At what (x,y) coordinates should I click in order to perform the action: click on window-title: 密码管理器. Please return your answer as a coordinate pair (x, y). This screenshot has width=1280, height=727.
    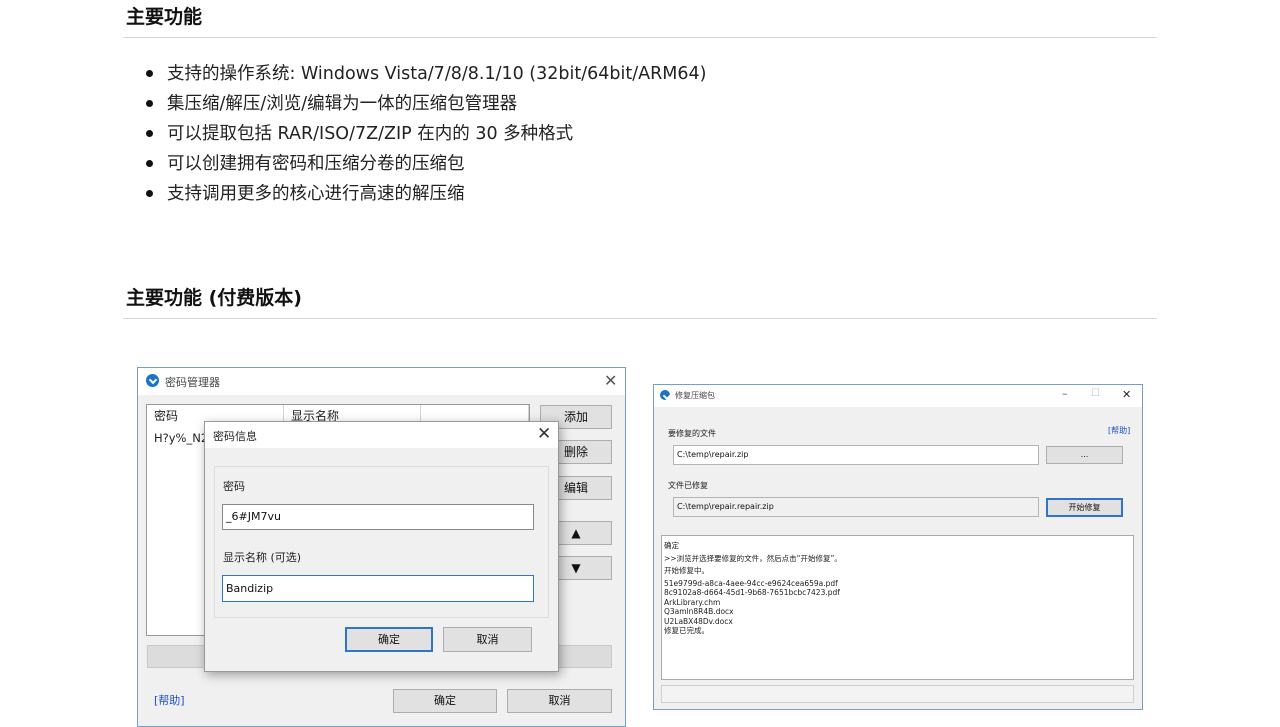
    Looking at the image, I should click on (192, 382).